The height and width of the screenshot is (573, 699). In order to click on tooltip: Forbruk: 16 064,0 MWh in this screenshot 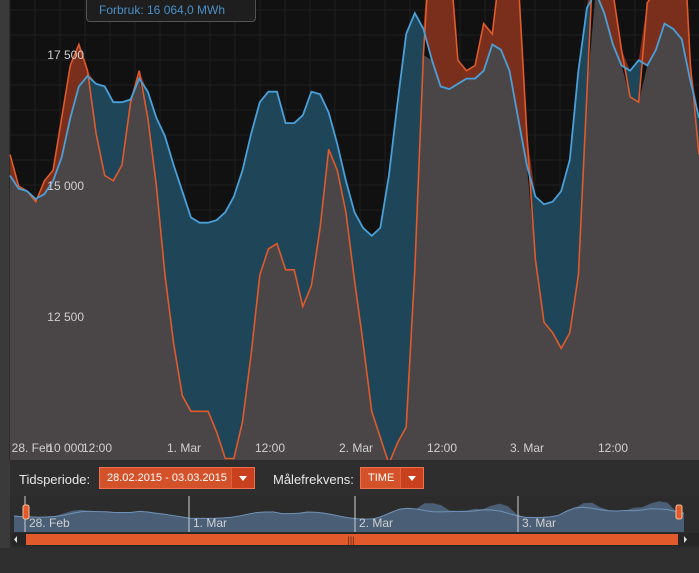, I will do `click(171, 11)`.